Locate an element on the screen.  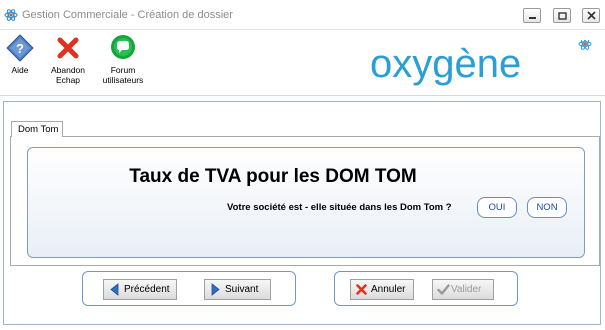
forum-button: Forum utilisateurs is located at coordinates (123, 59).